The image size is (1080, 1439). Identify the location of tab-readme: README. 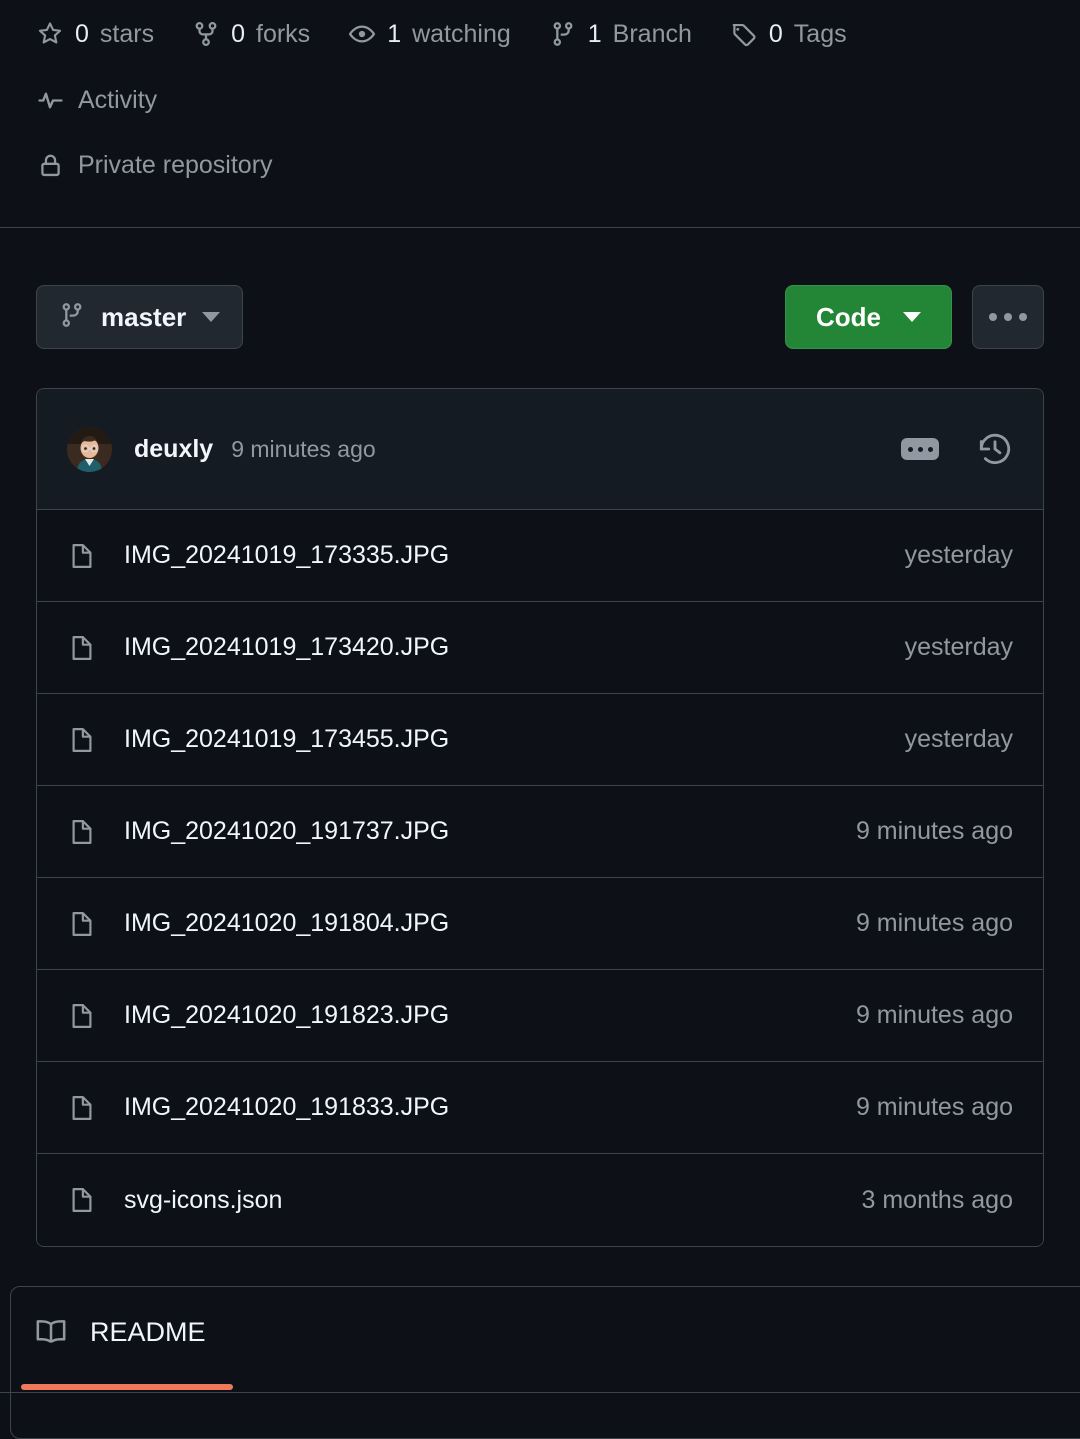
(120, 1332).